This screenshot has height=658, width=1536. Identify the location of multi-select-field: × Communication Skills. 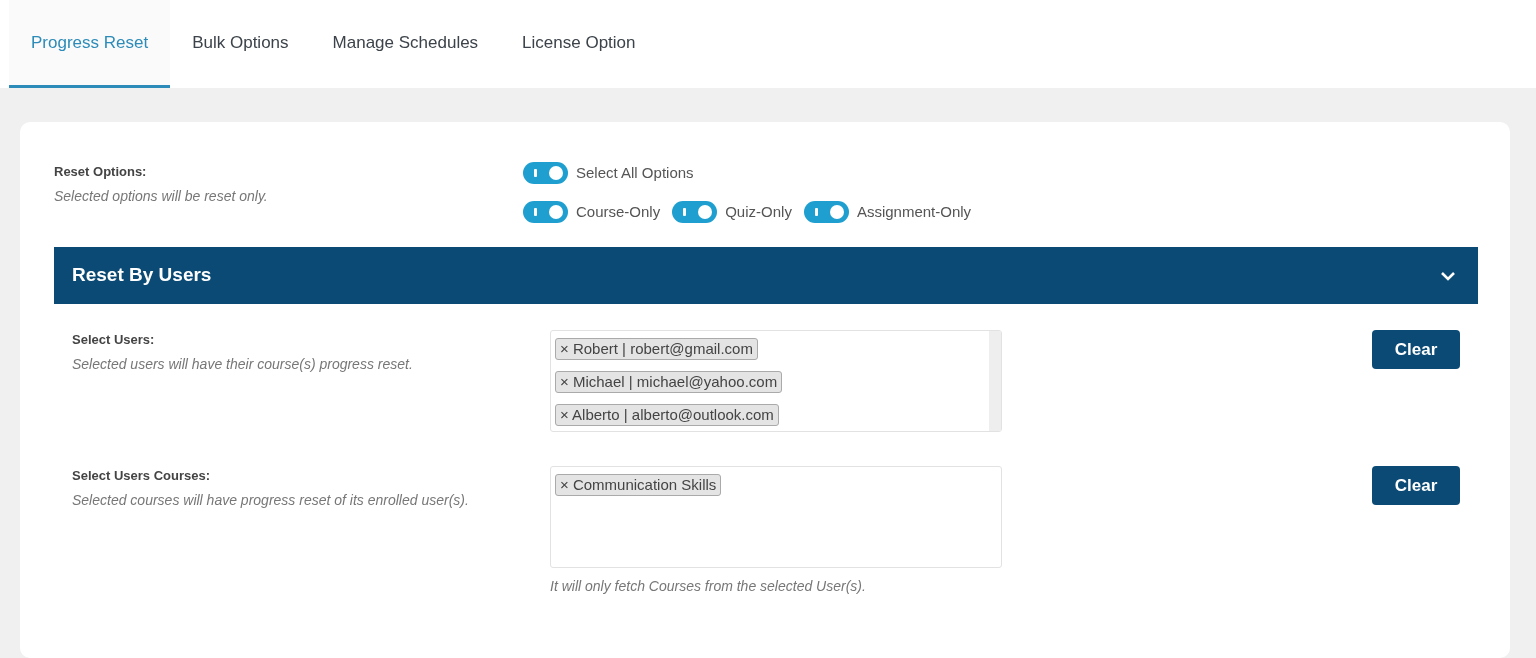
(776, 517).